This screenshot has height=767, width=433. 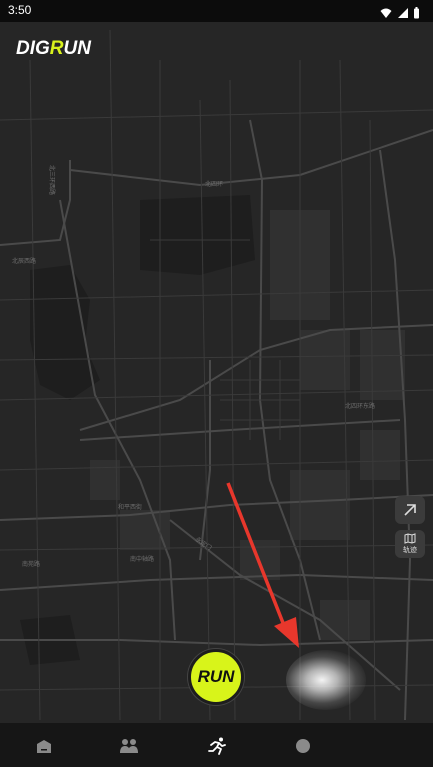 I want to click on tab-community, so click(x=129, y=746).